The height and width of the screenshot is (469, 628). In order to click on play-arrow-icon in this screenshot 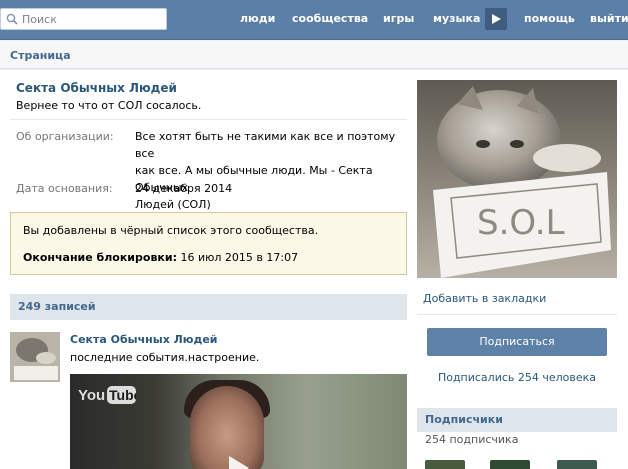, I will do `click(496, 19)`.